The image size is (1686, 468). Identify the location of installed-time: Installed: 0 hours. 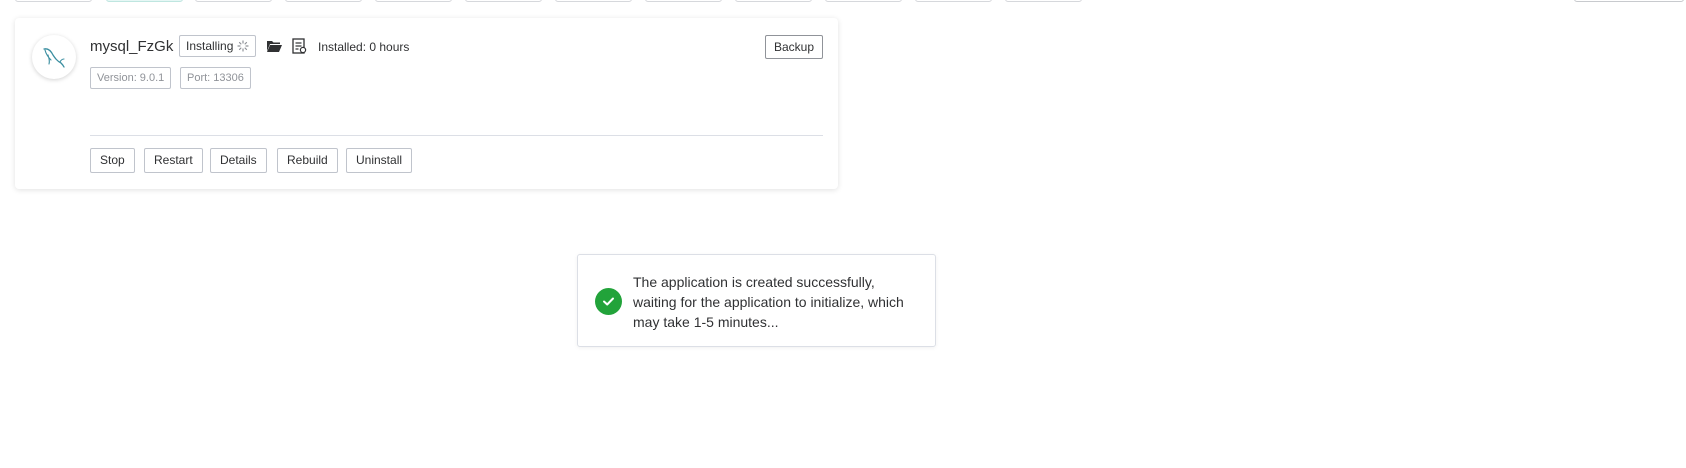
(364, 47).